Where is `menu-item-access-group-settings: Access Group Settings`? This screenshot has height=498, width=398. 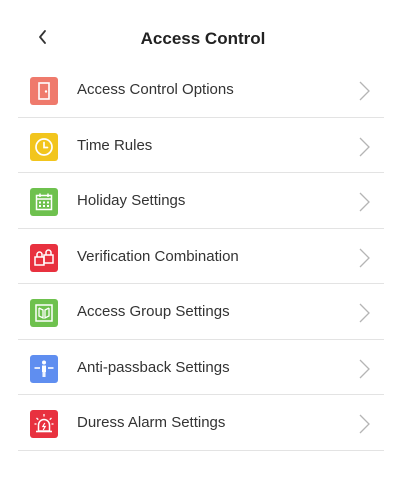 menu-item-access-group-settings: Access Group Settings is located at coordinates (199, 312).